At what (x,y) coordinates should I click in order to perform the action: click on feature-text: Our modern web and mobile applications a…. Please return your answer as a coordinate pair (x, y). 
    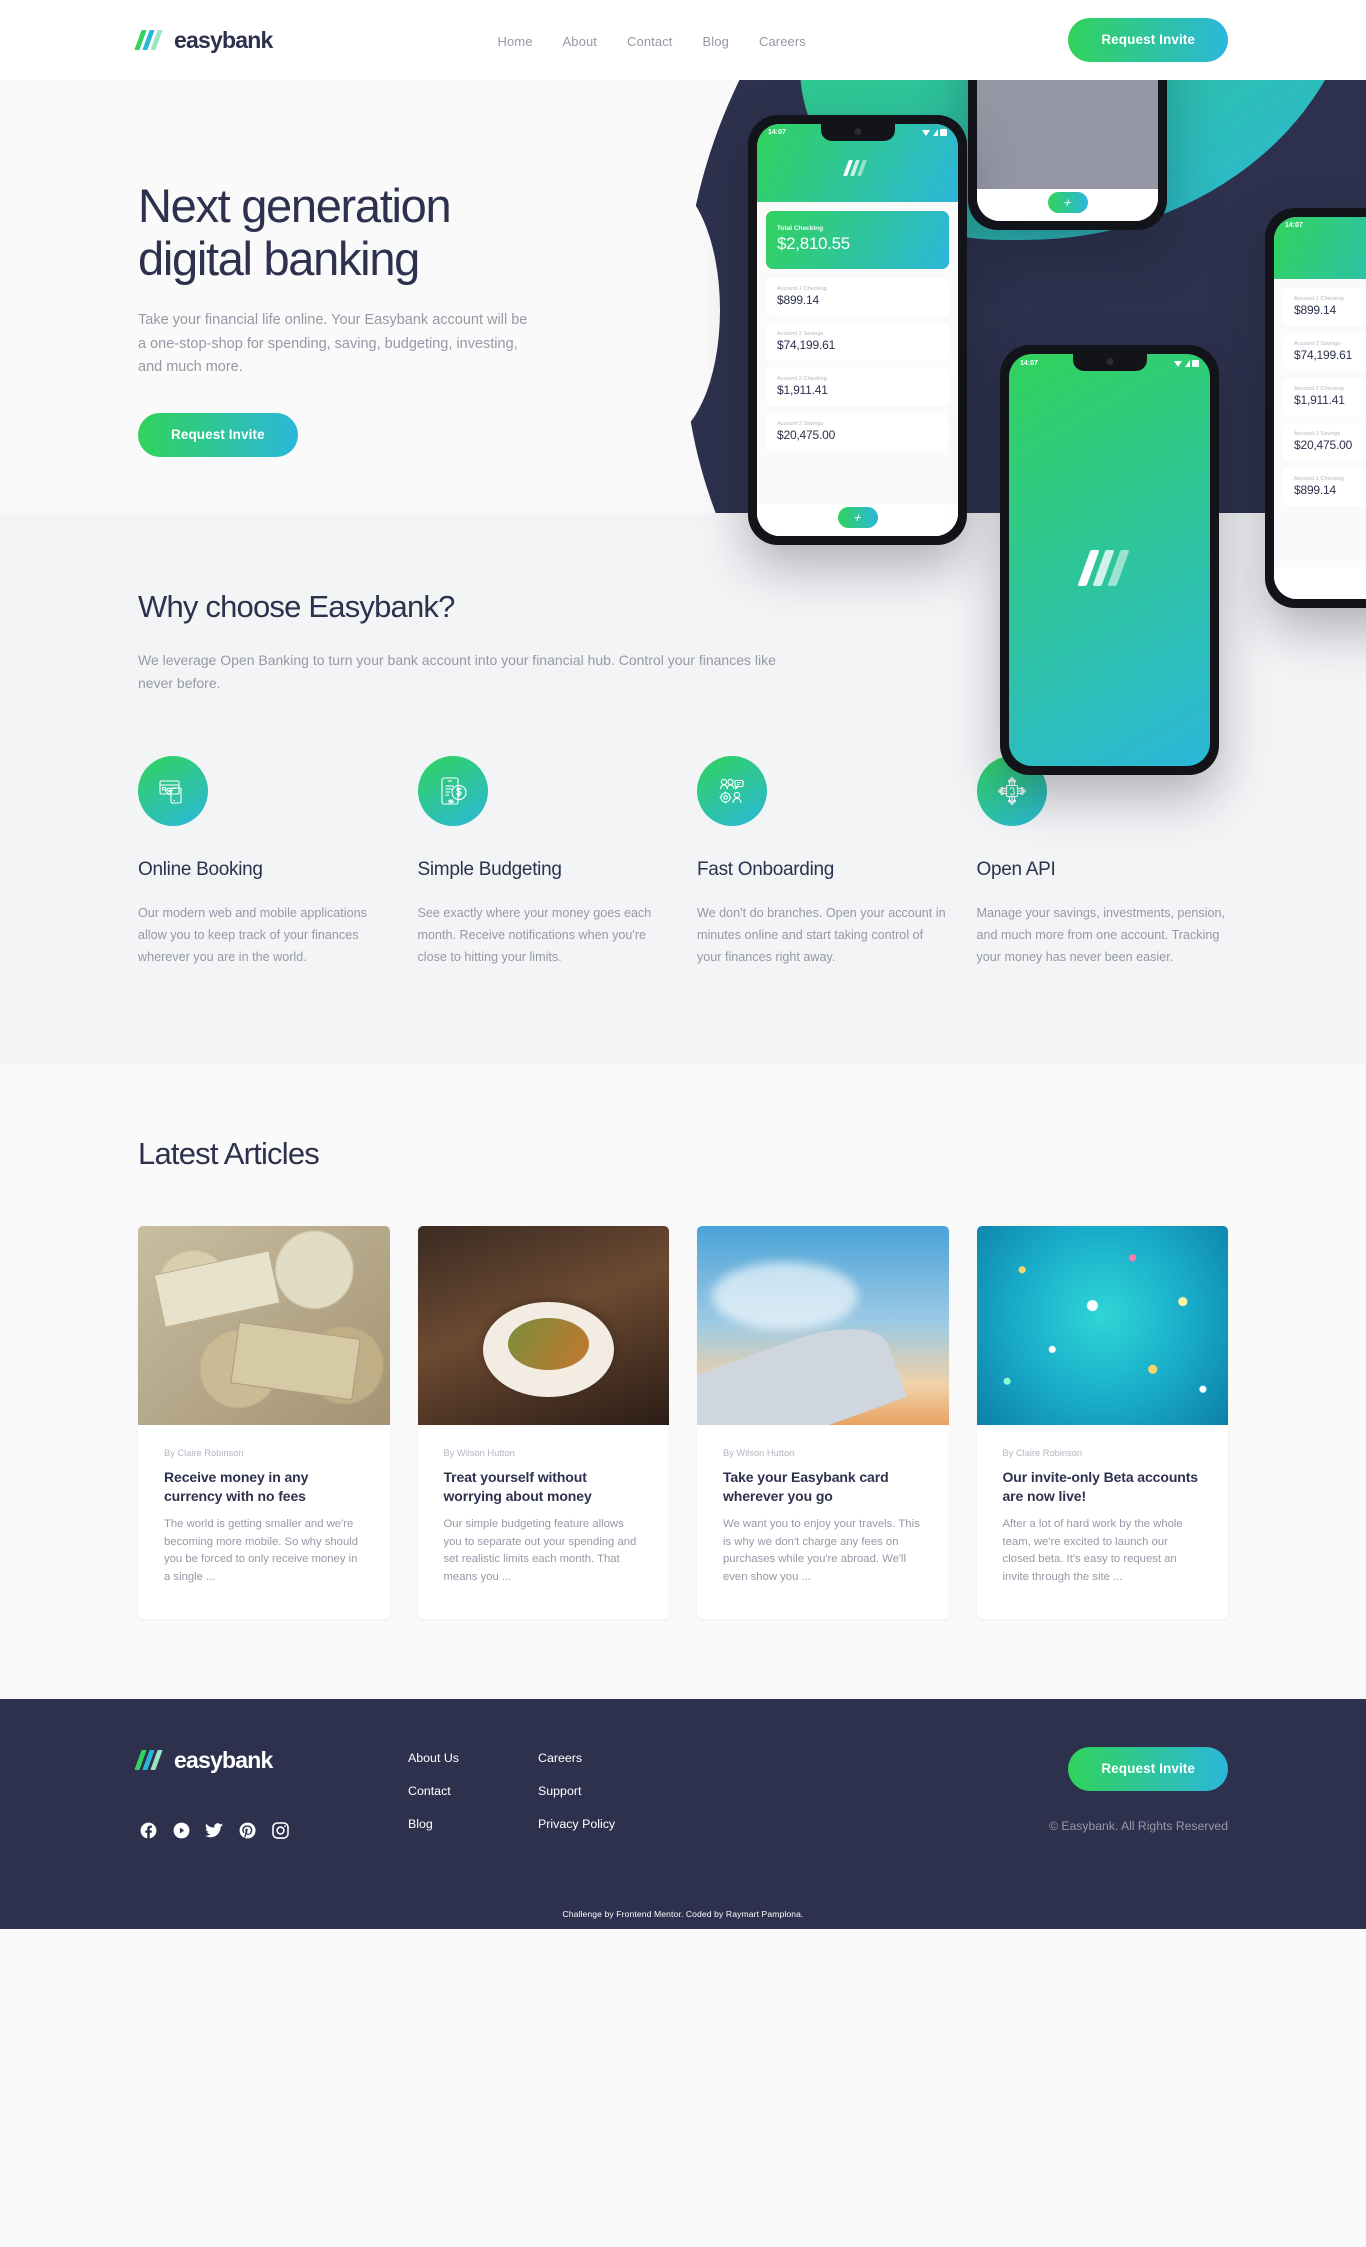
    Looking at the image, I should click on (252, 935).